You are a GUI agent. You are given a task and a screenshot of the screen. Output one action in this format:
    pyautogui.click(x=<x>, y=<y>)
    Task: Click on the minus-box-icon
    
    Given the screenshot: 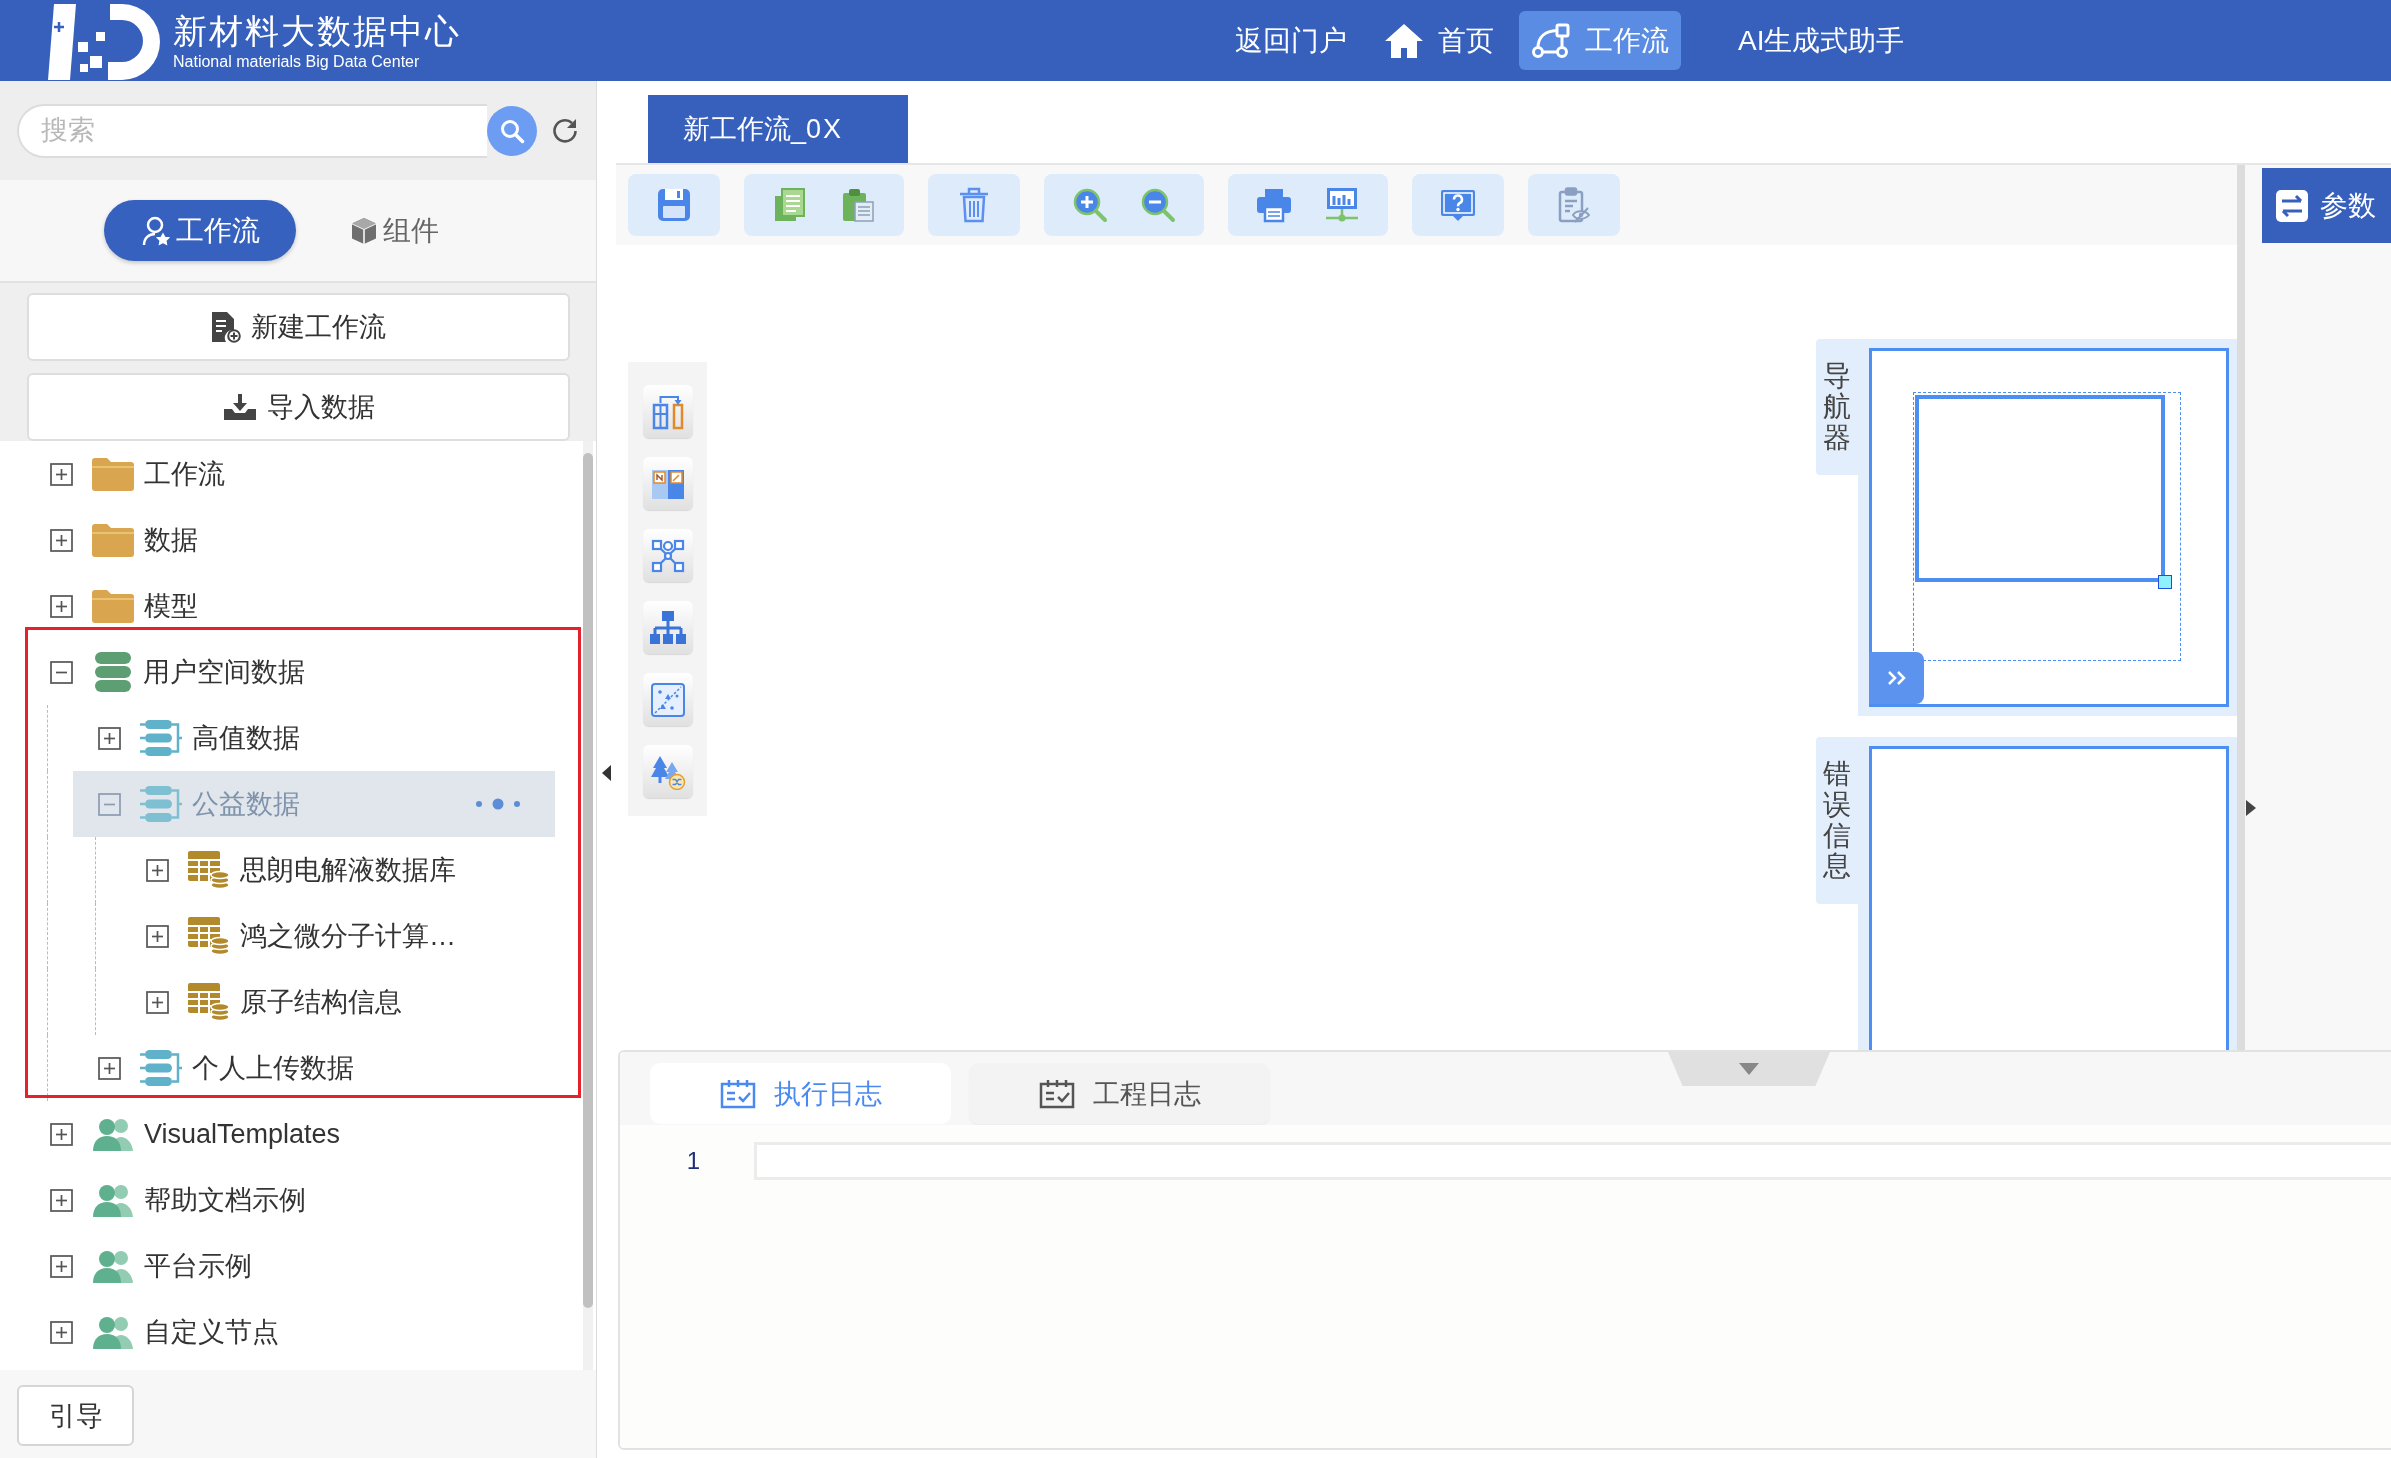 What is the action you would take?
    pyautogui.click(x=61, y=672)
    